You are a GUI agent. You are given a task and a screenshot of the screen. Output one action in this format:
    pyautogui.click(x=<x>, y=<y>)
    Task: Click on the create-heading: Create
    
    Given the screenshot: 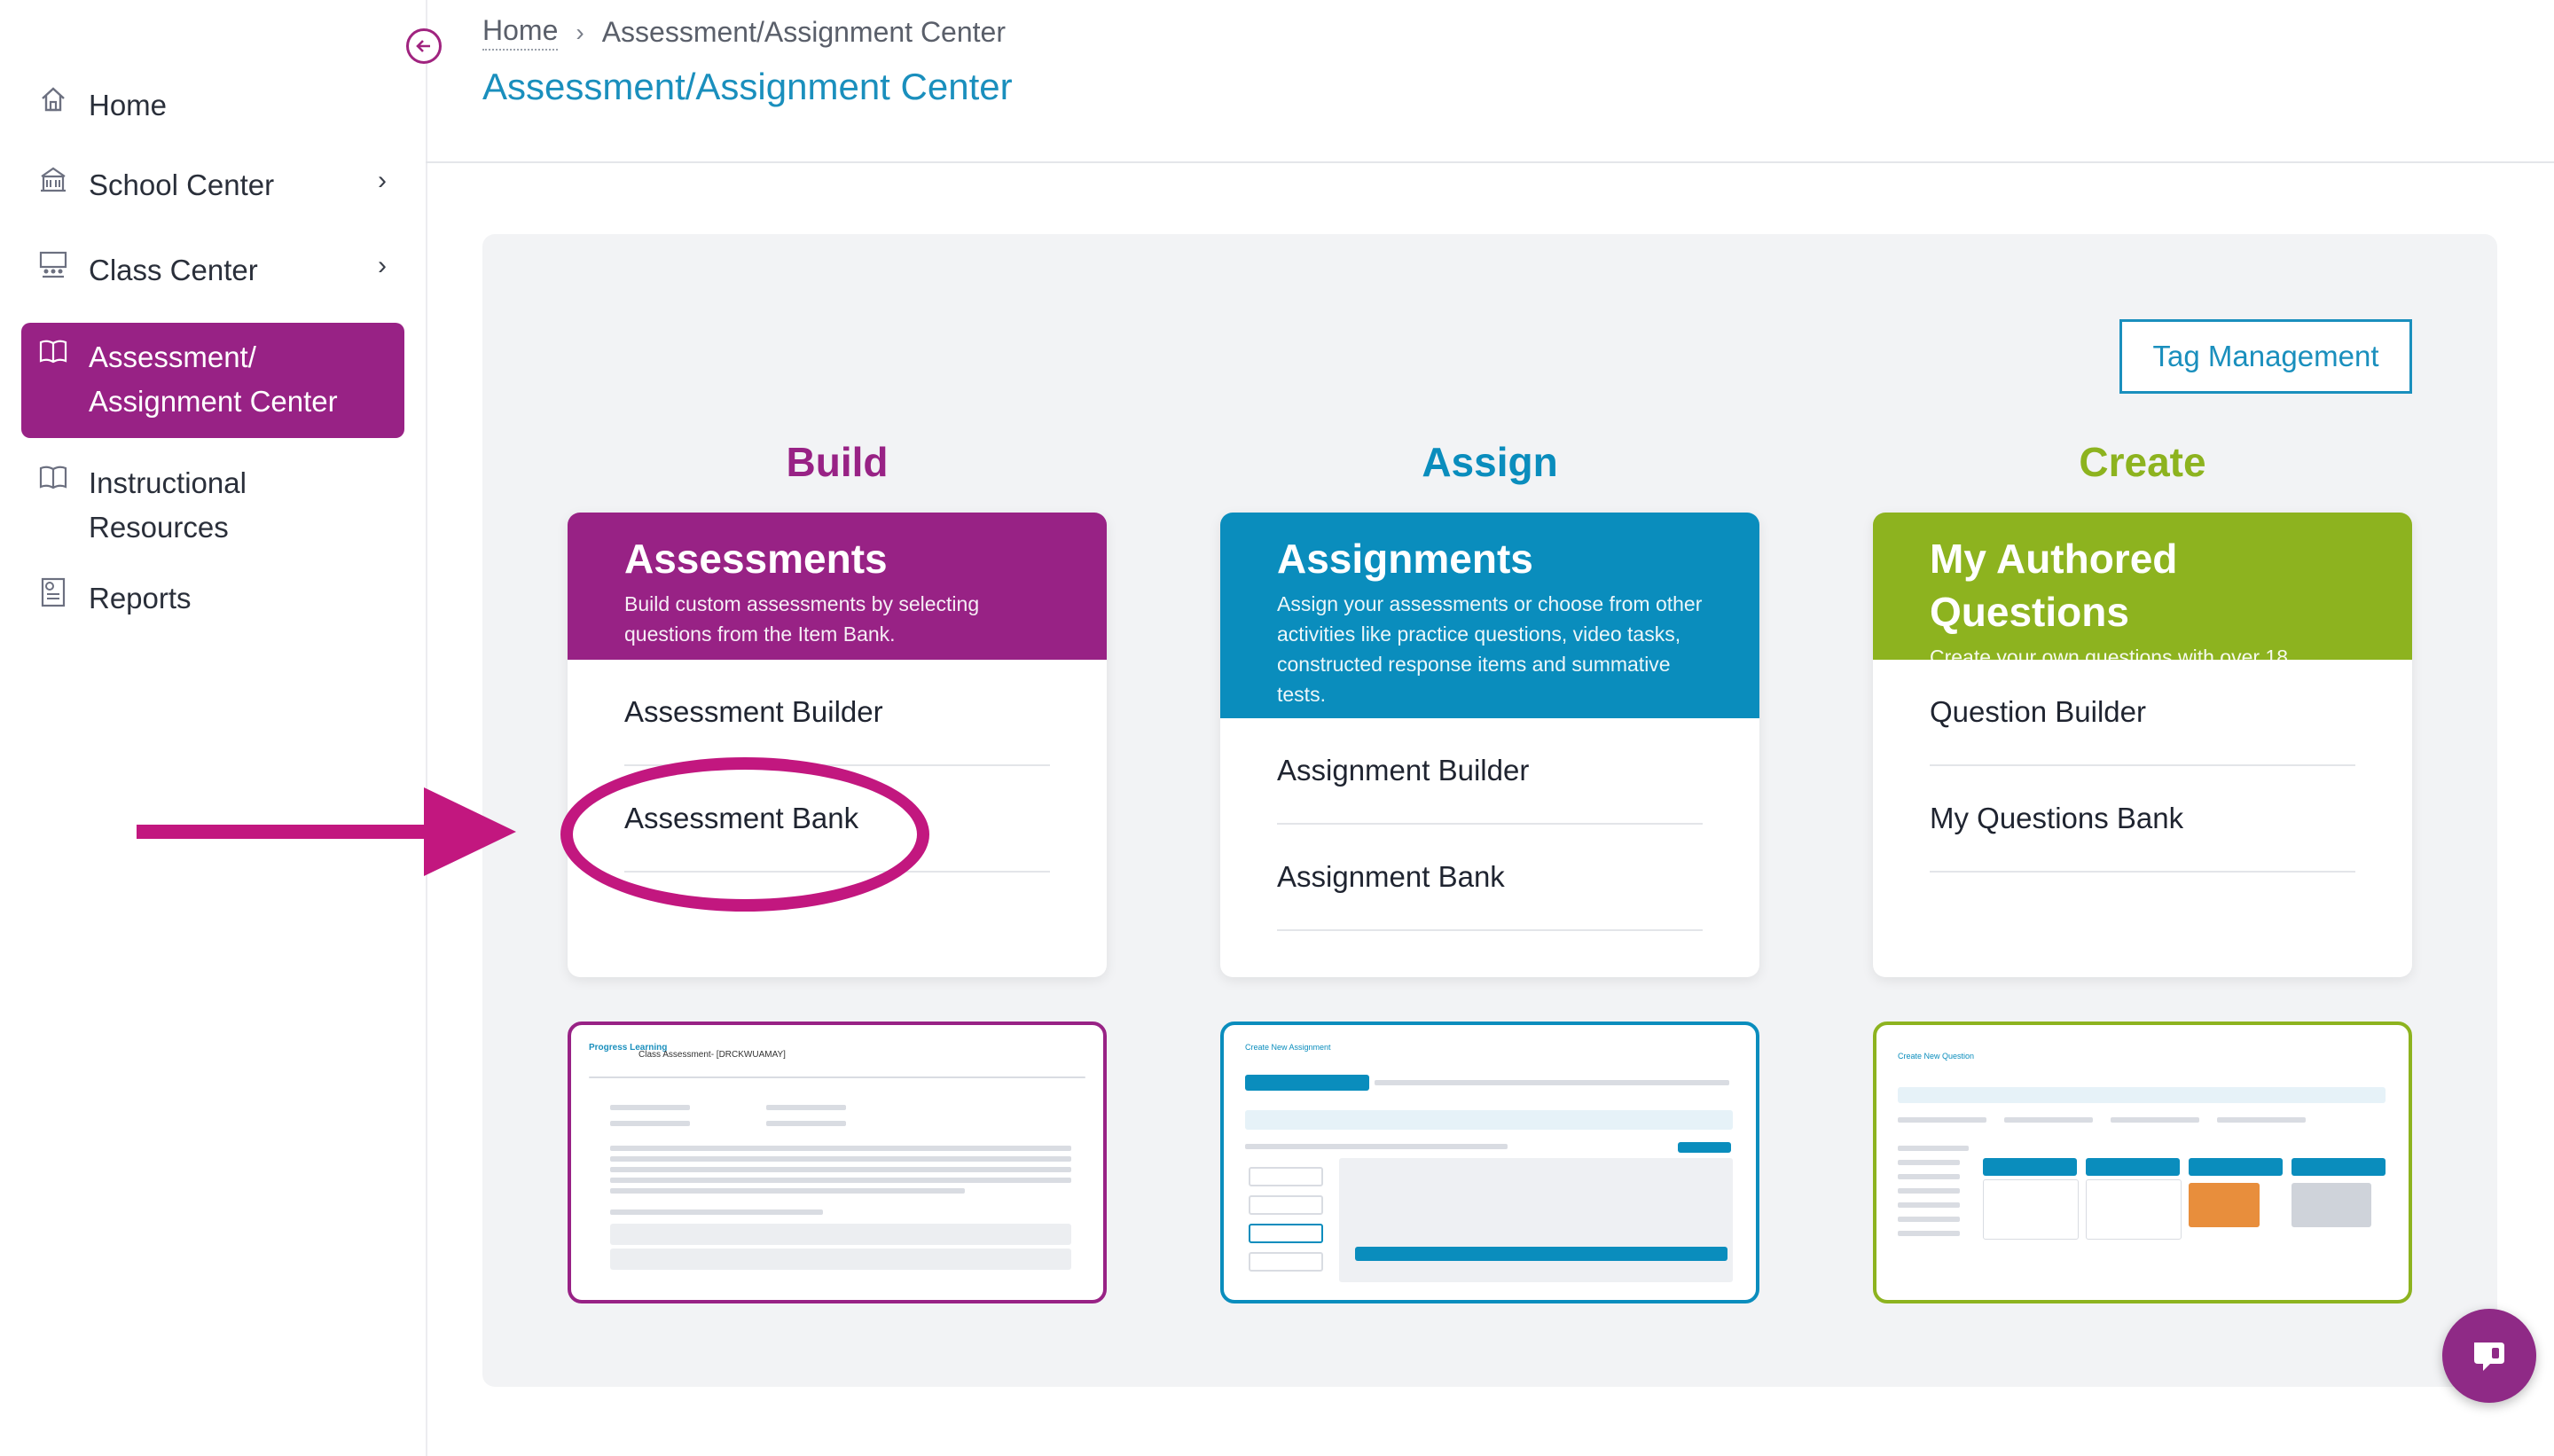 What is the action you would take?
    pyautogui.click(x=2142, y=462)
    